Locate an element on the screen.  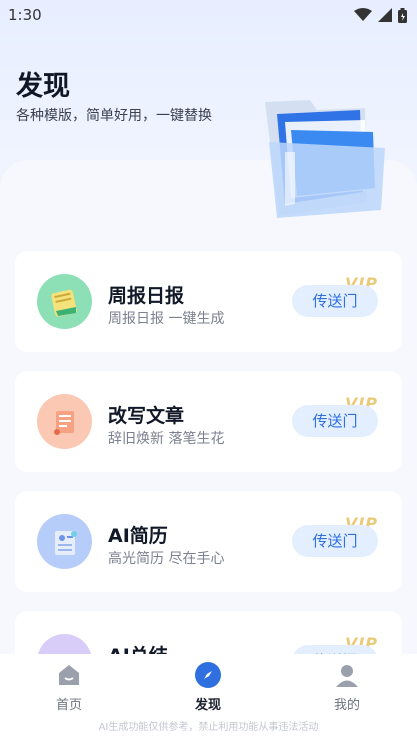
card-desc: 高光简历 尽在手心 is located at coordinates (166, 559).